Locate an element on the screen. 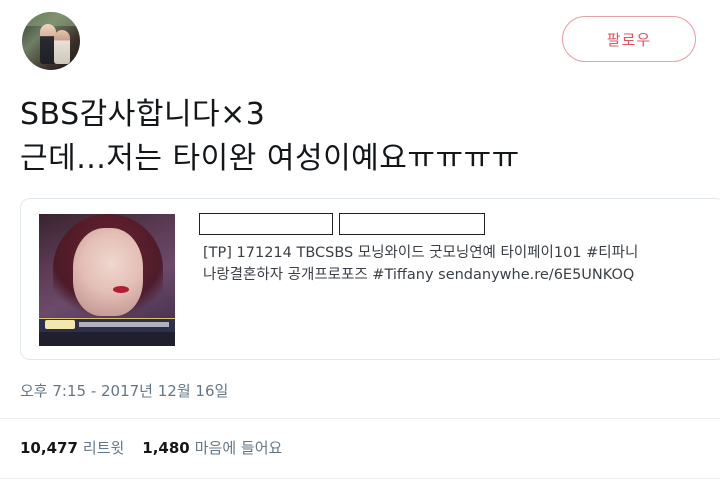 The height and width of the screenshot is (480, 720). card-thumbnail-image is located at coordinates (107, 280).